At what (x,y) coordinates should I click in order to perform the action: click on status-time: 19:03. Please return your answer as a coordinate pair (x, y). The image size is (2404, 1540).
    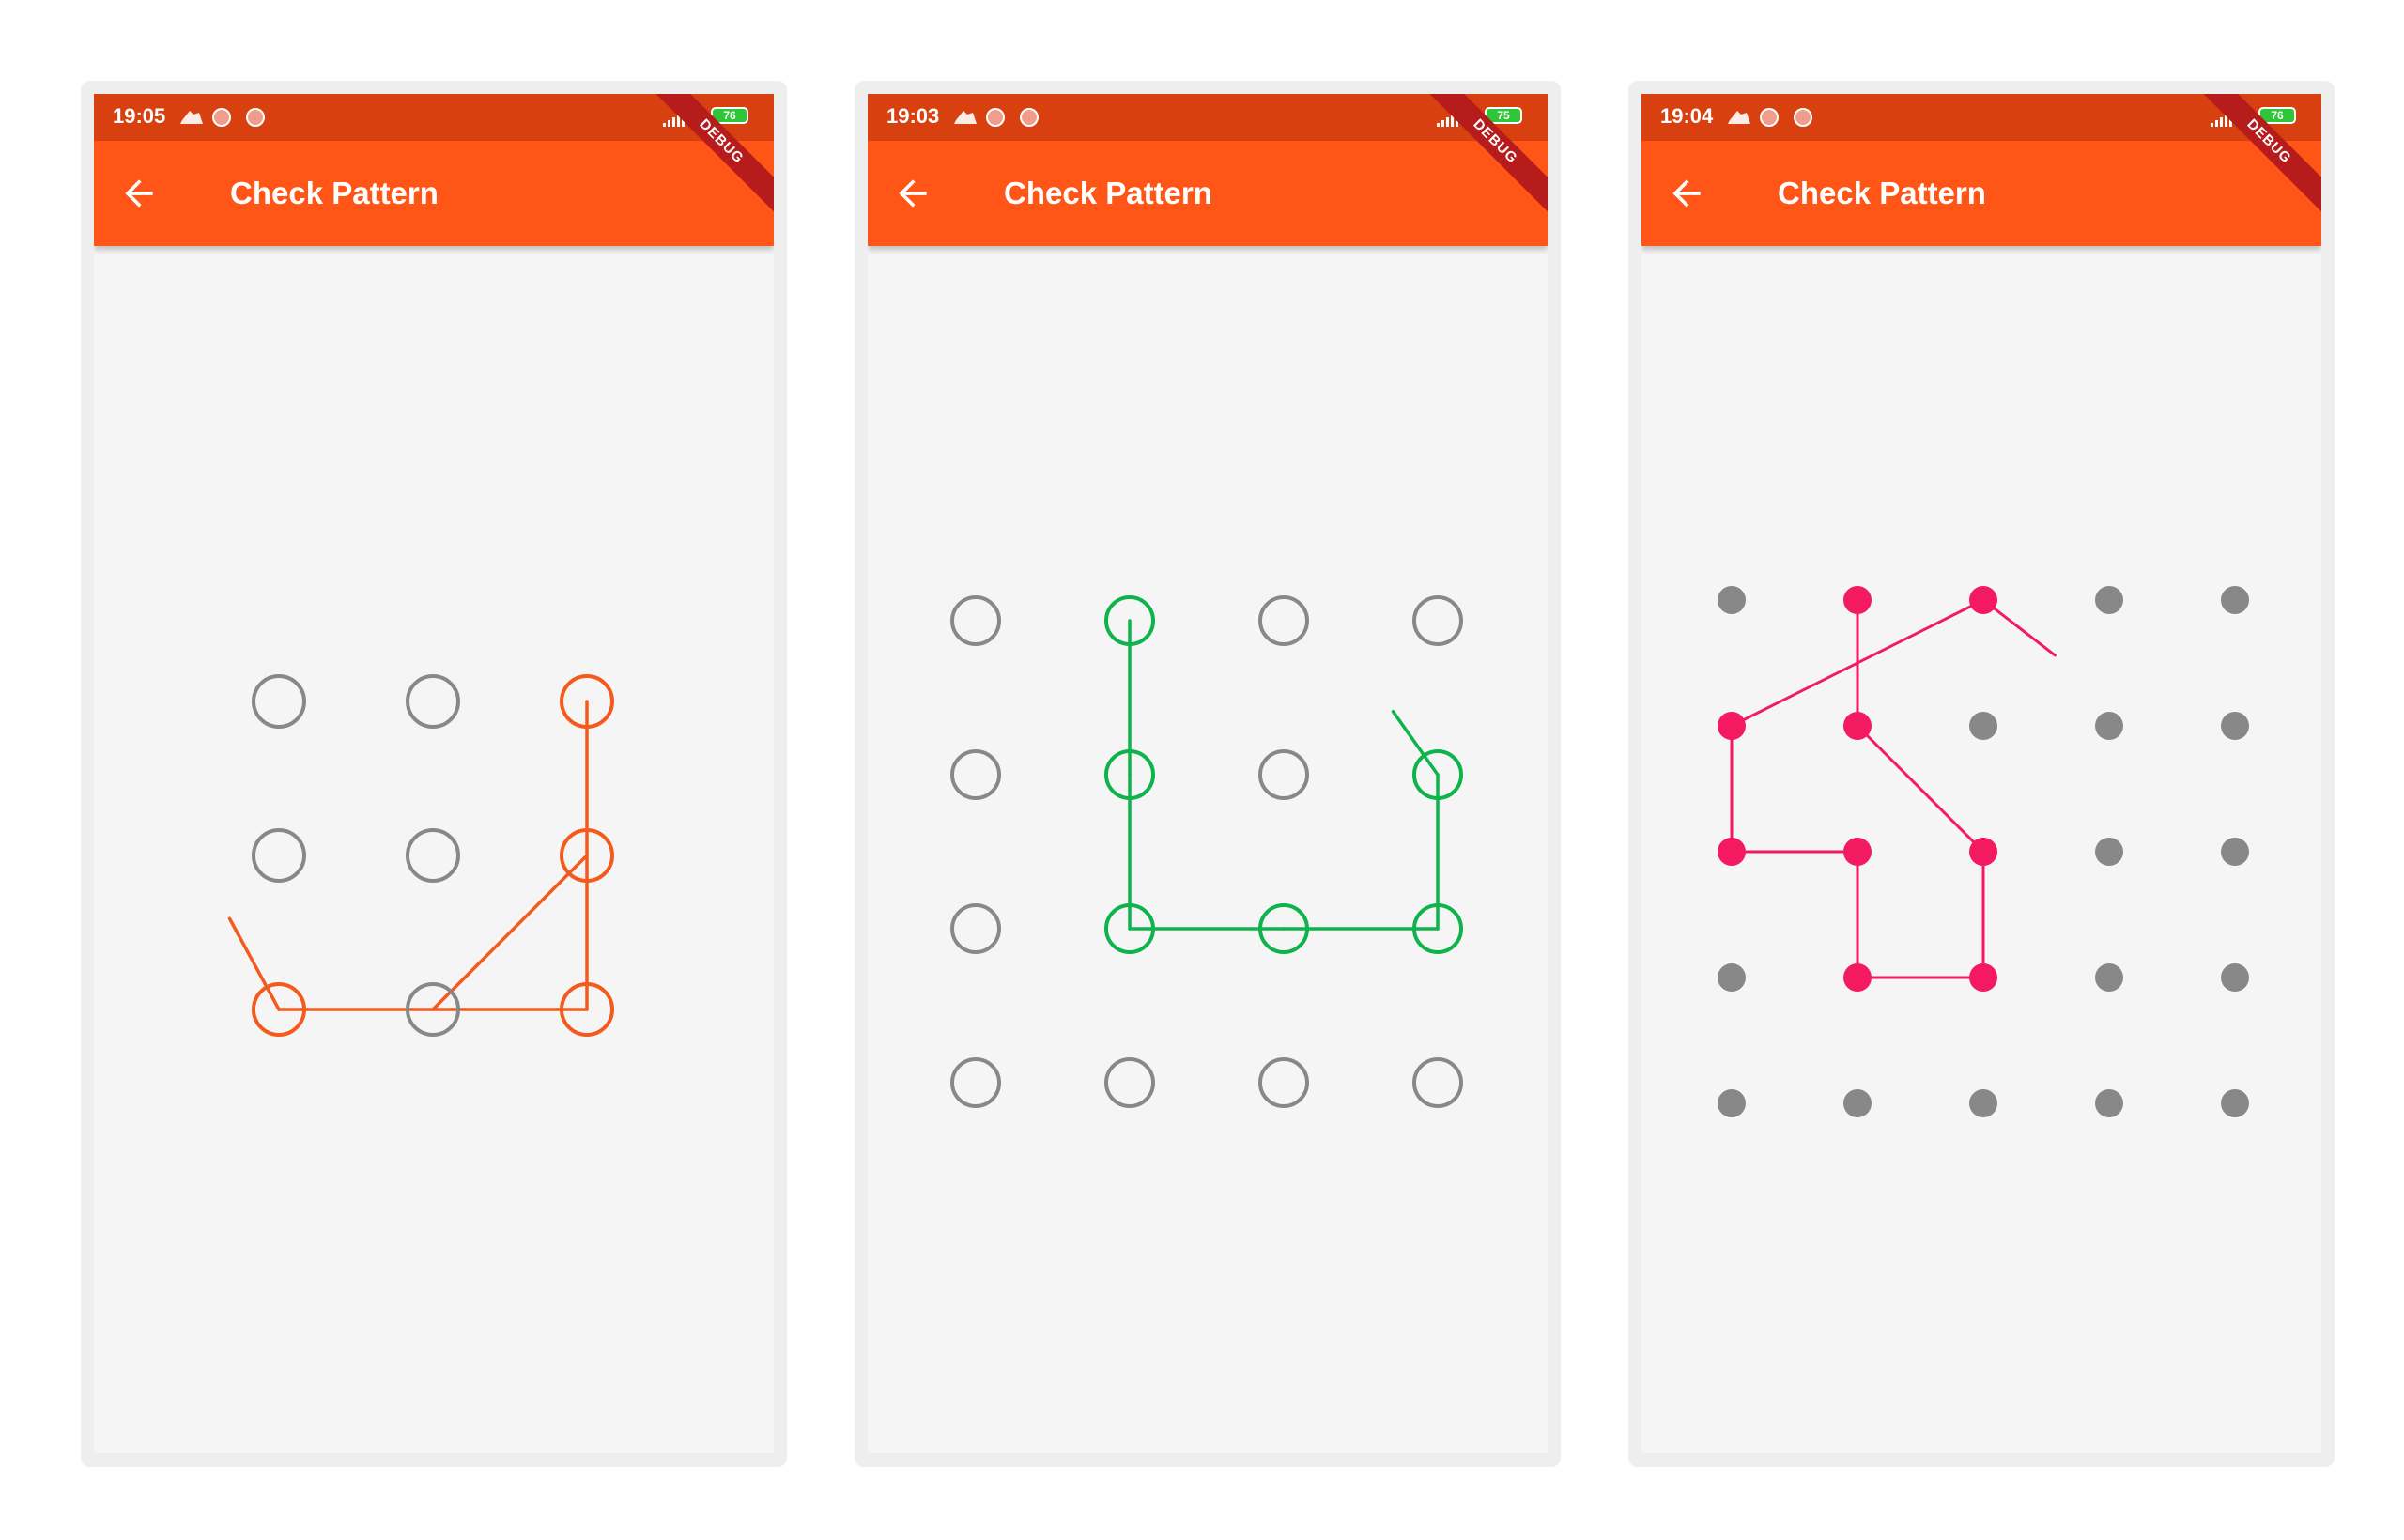
    Looking at the image, I should click on (913, 116).